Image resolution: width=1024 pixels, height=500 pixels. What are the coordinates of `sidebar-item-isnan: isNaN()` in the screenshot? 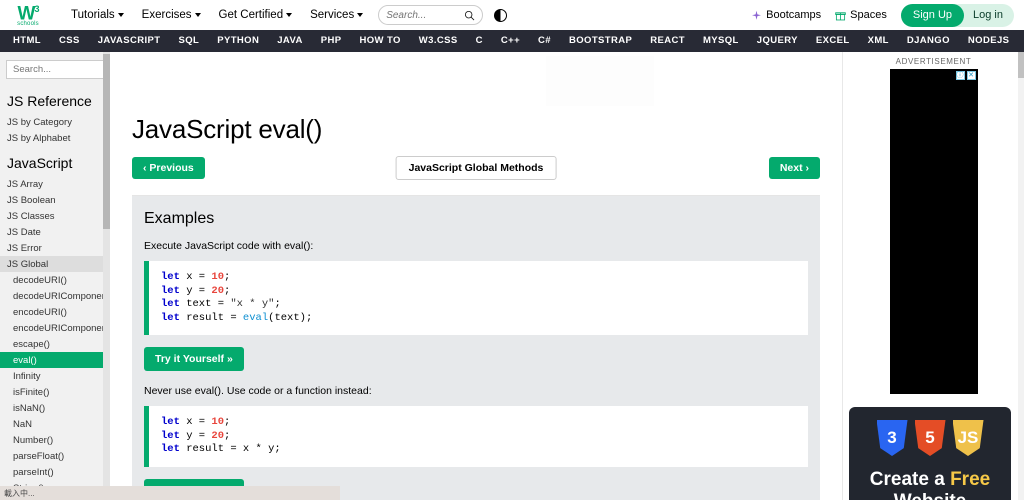 It's located at (55, 408).